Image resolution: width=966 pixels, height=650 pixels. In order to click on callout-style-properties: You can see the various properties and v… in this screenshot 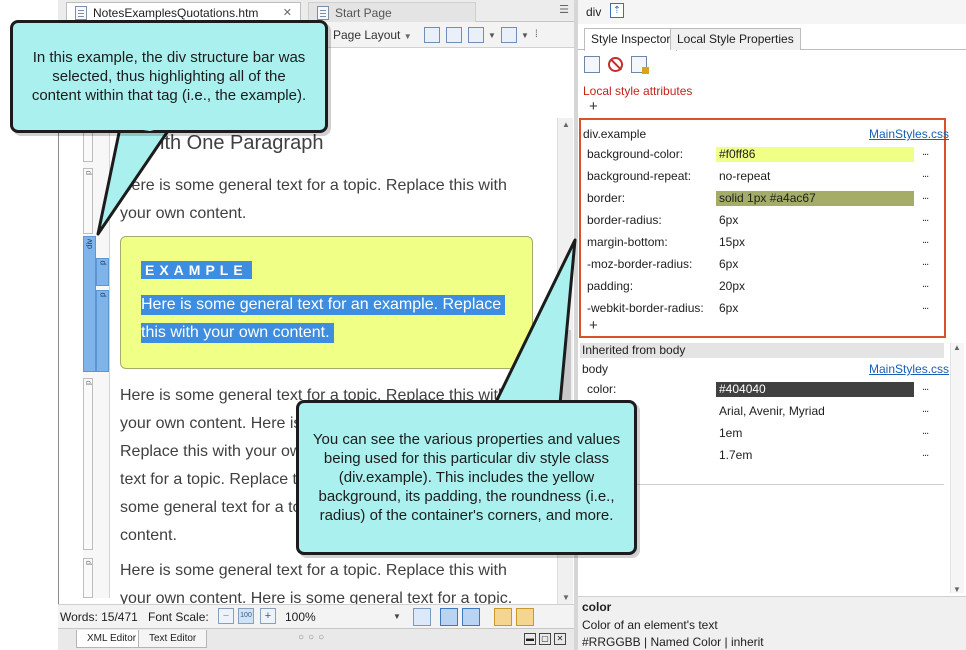, I will do `click(466, 477)`.